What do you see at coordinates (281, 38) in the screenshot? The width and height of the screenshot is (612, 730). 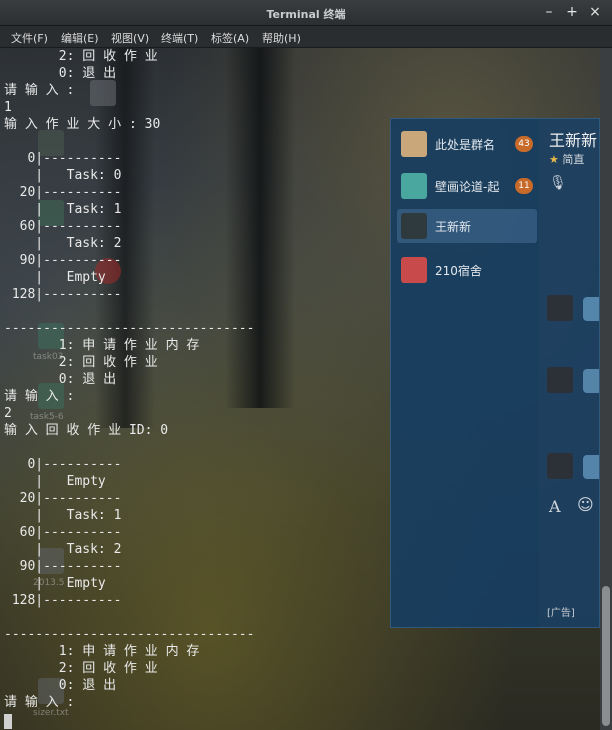 I see `menu-help: 帮助(H)` at bounding box center [281, 38].